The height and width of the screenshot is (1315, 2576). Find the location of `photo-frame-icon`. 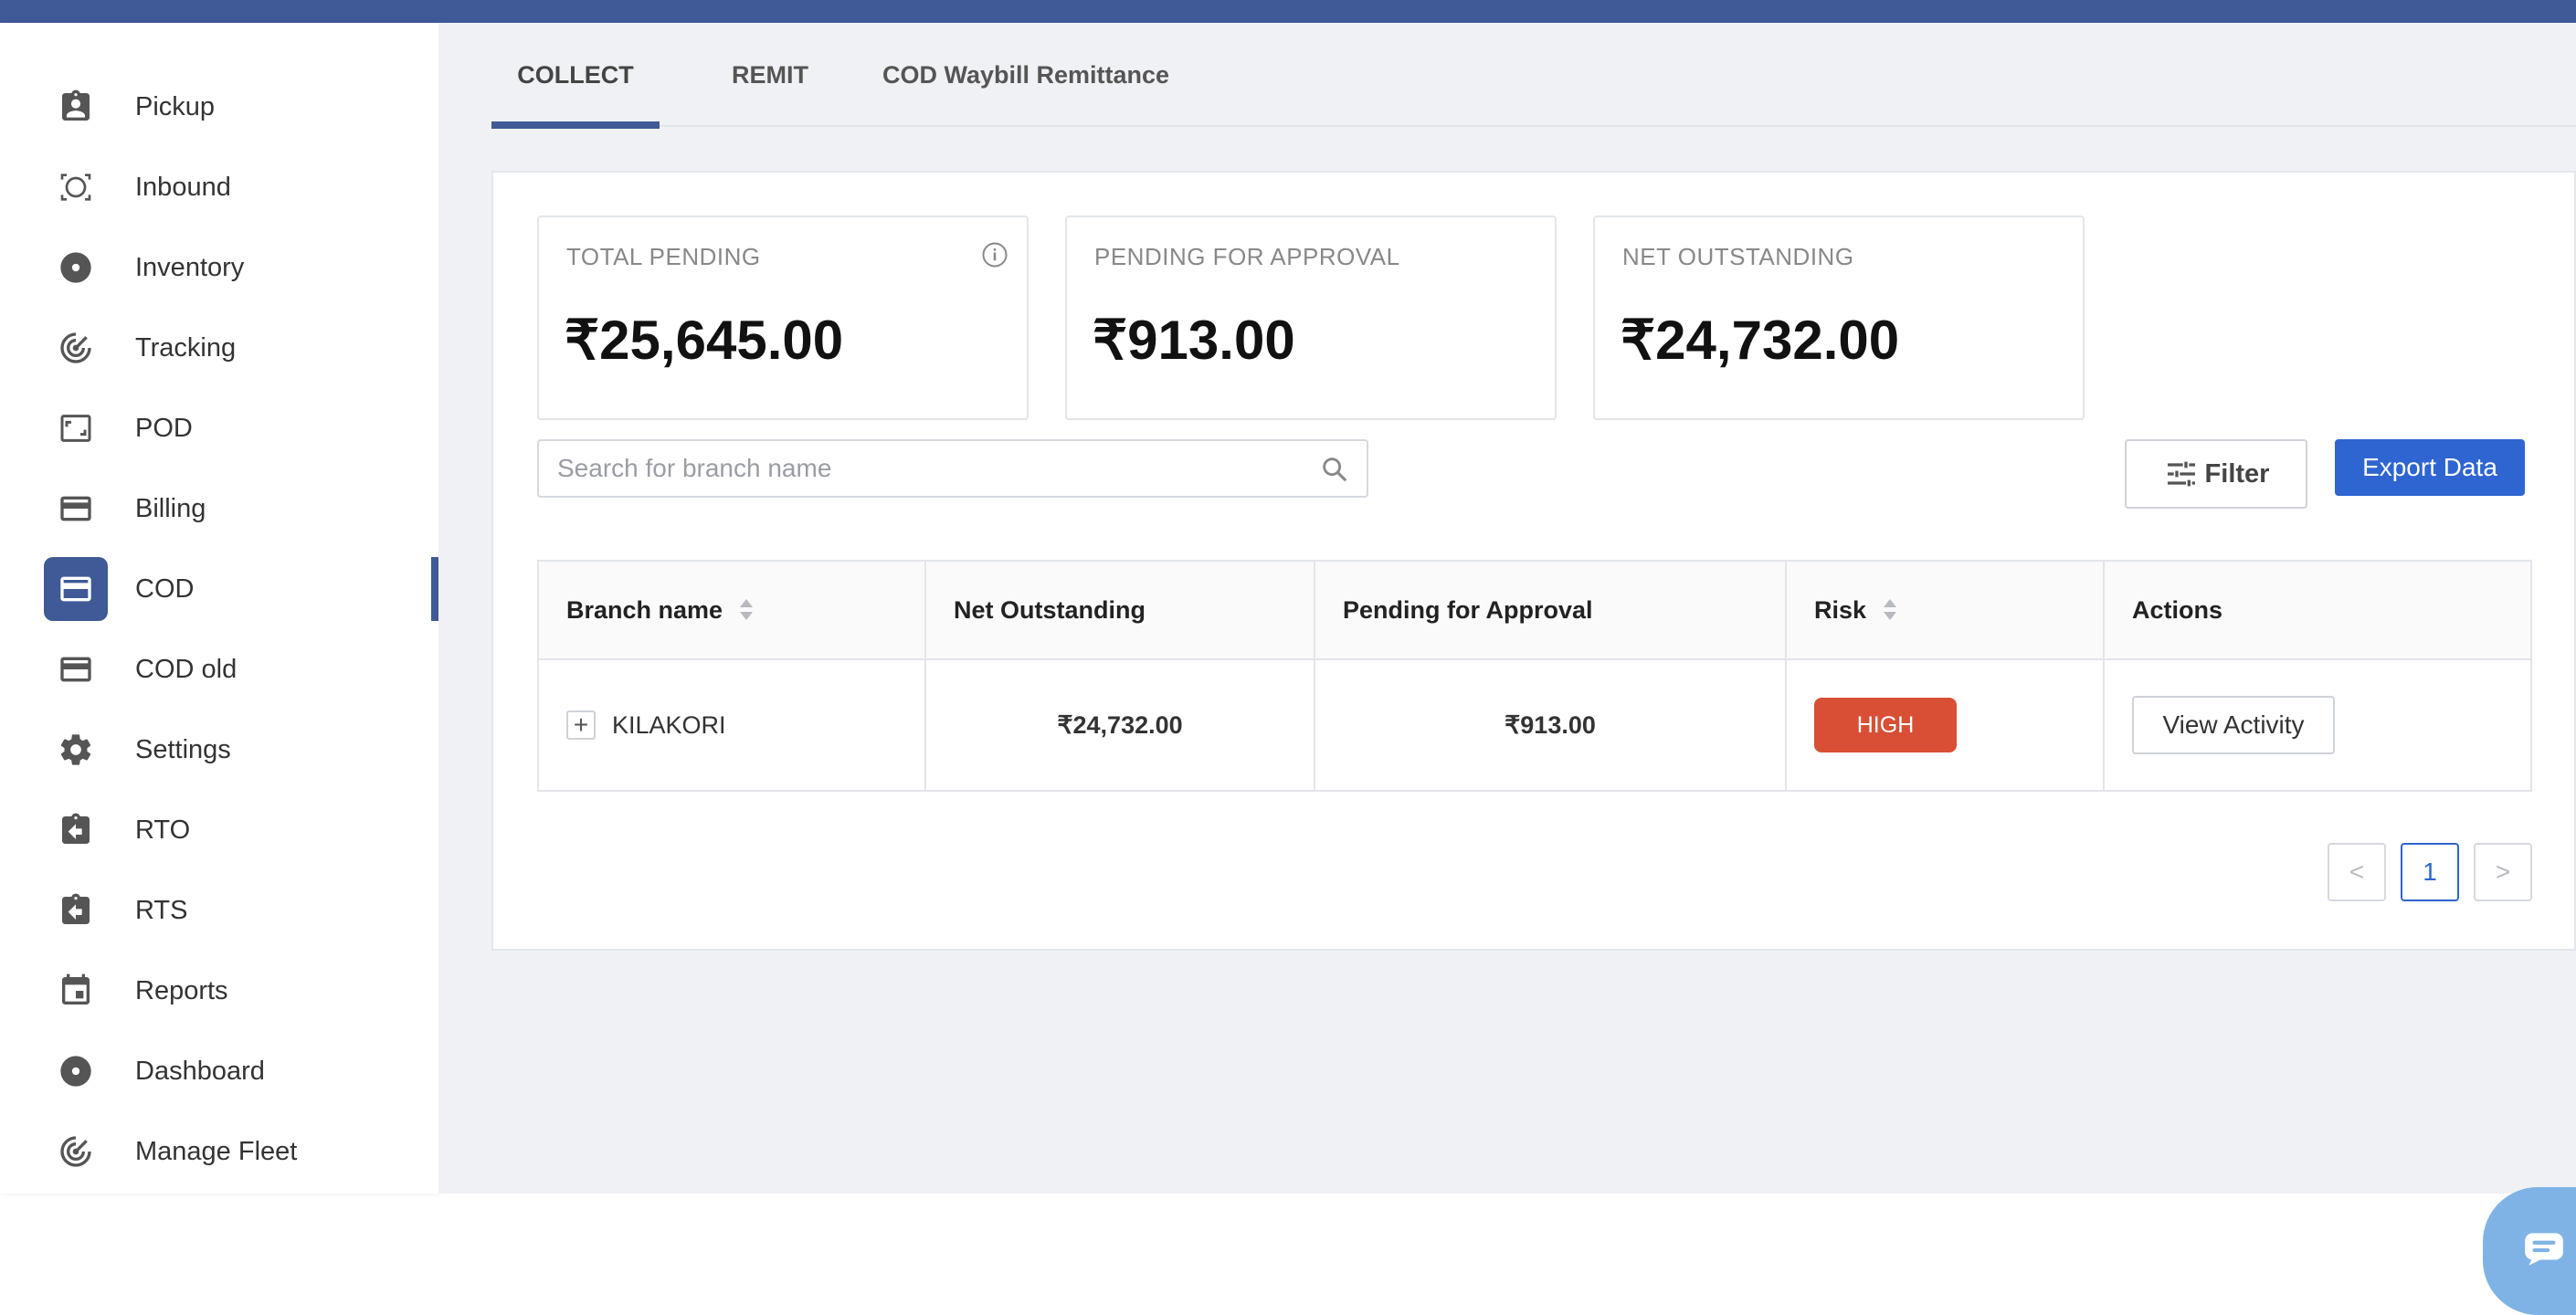

photo-frame-icon is located at coordinates (76, 428).